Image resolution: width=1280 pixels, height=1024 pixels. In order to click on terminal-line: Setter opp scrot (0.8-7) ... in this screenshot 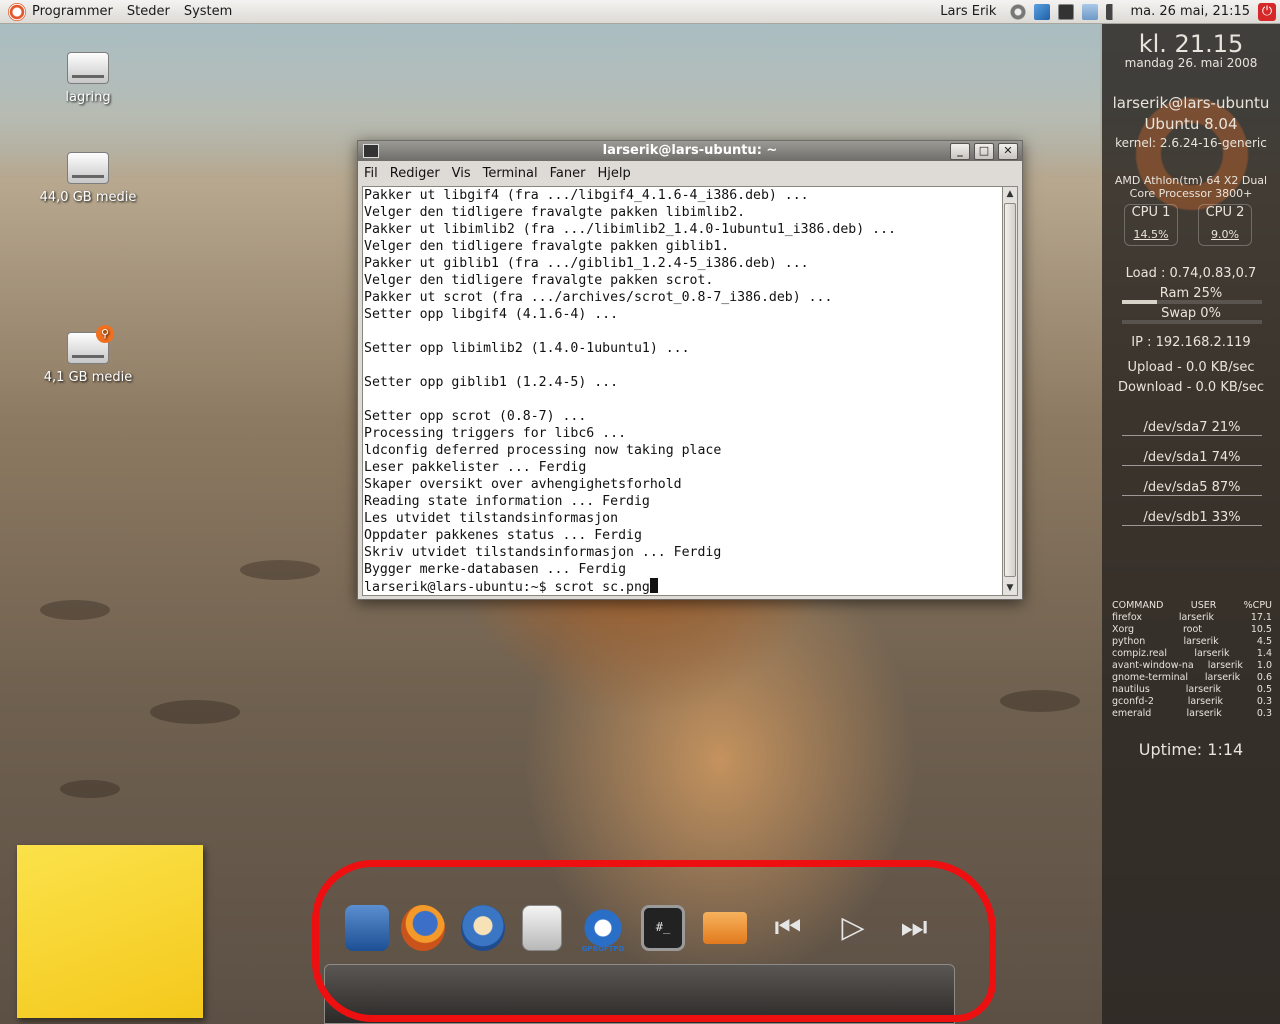, I will do `click(475, 416)`.